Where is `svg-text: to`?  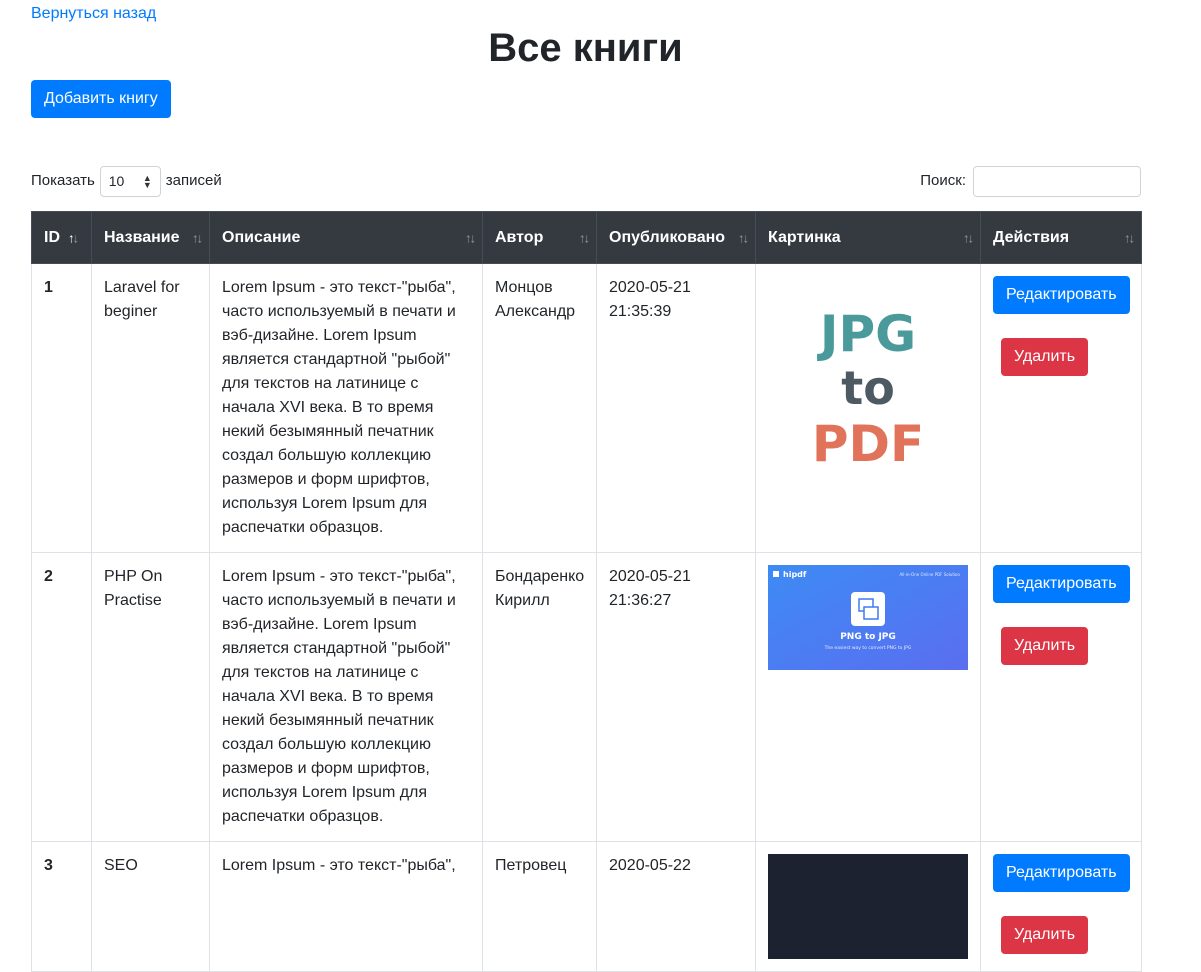 svg-text: to is located at coordinates (868, 388).